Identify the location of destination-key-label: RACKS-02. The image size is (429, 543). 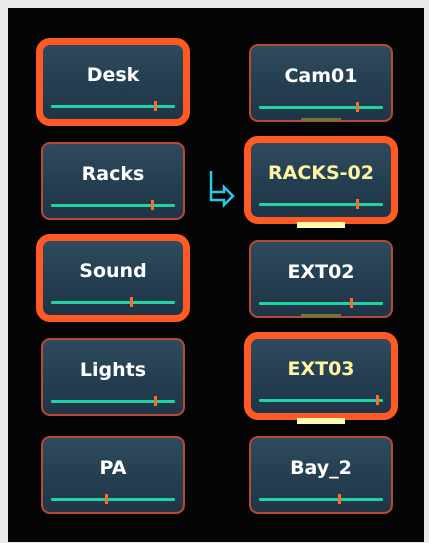
(320, 173).